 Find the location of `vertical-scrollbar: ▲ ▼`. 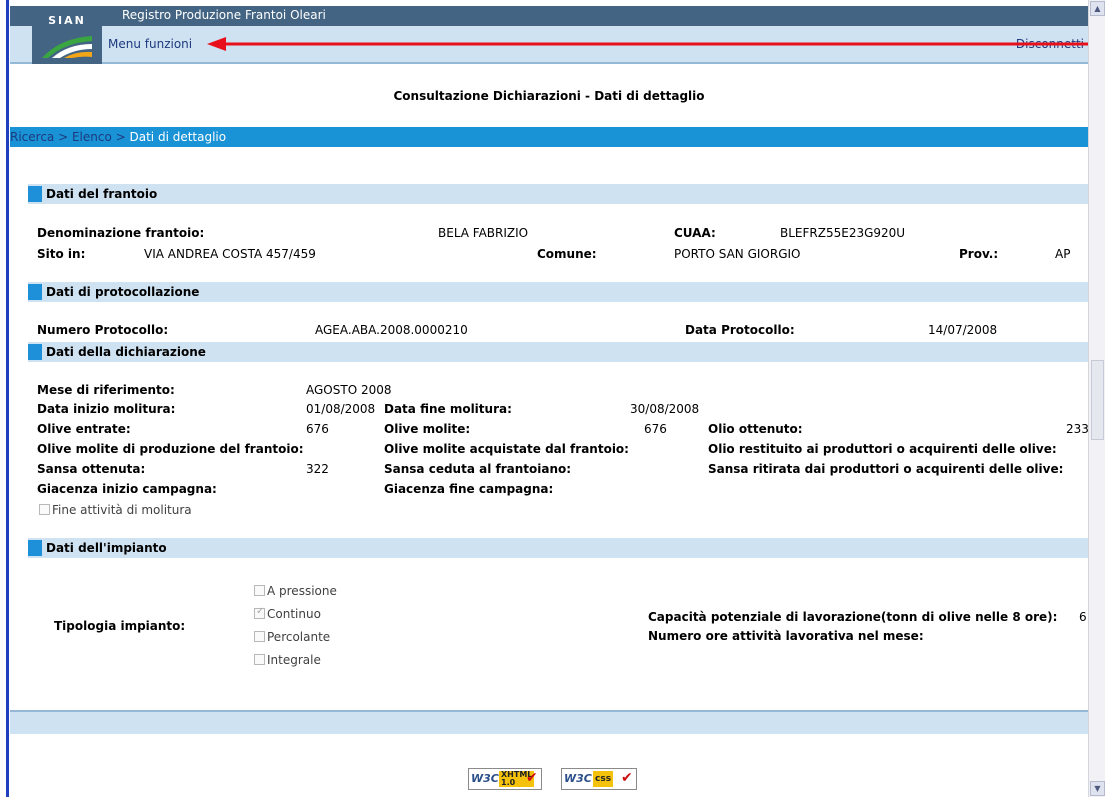

vertical-scrollbar: ▲ ▼ is located at coordinates (1096, 398).